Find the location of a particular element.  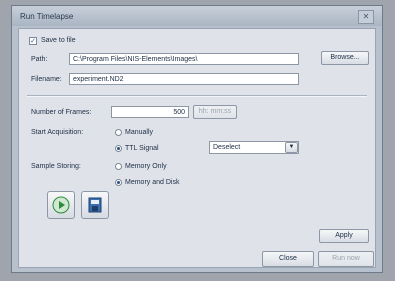

frames-label: Number of Frames: is located at coordinates (61, 112).